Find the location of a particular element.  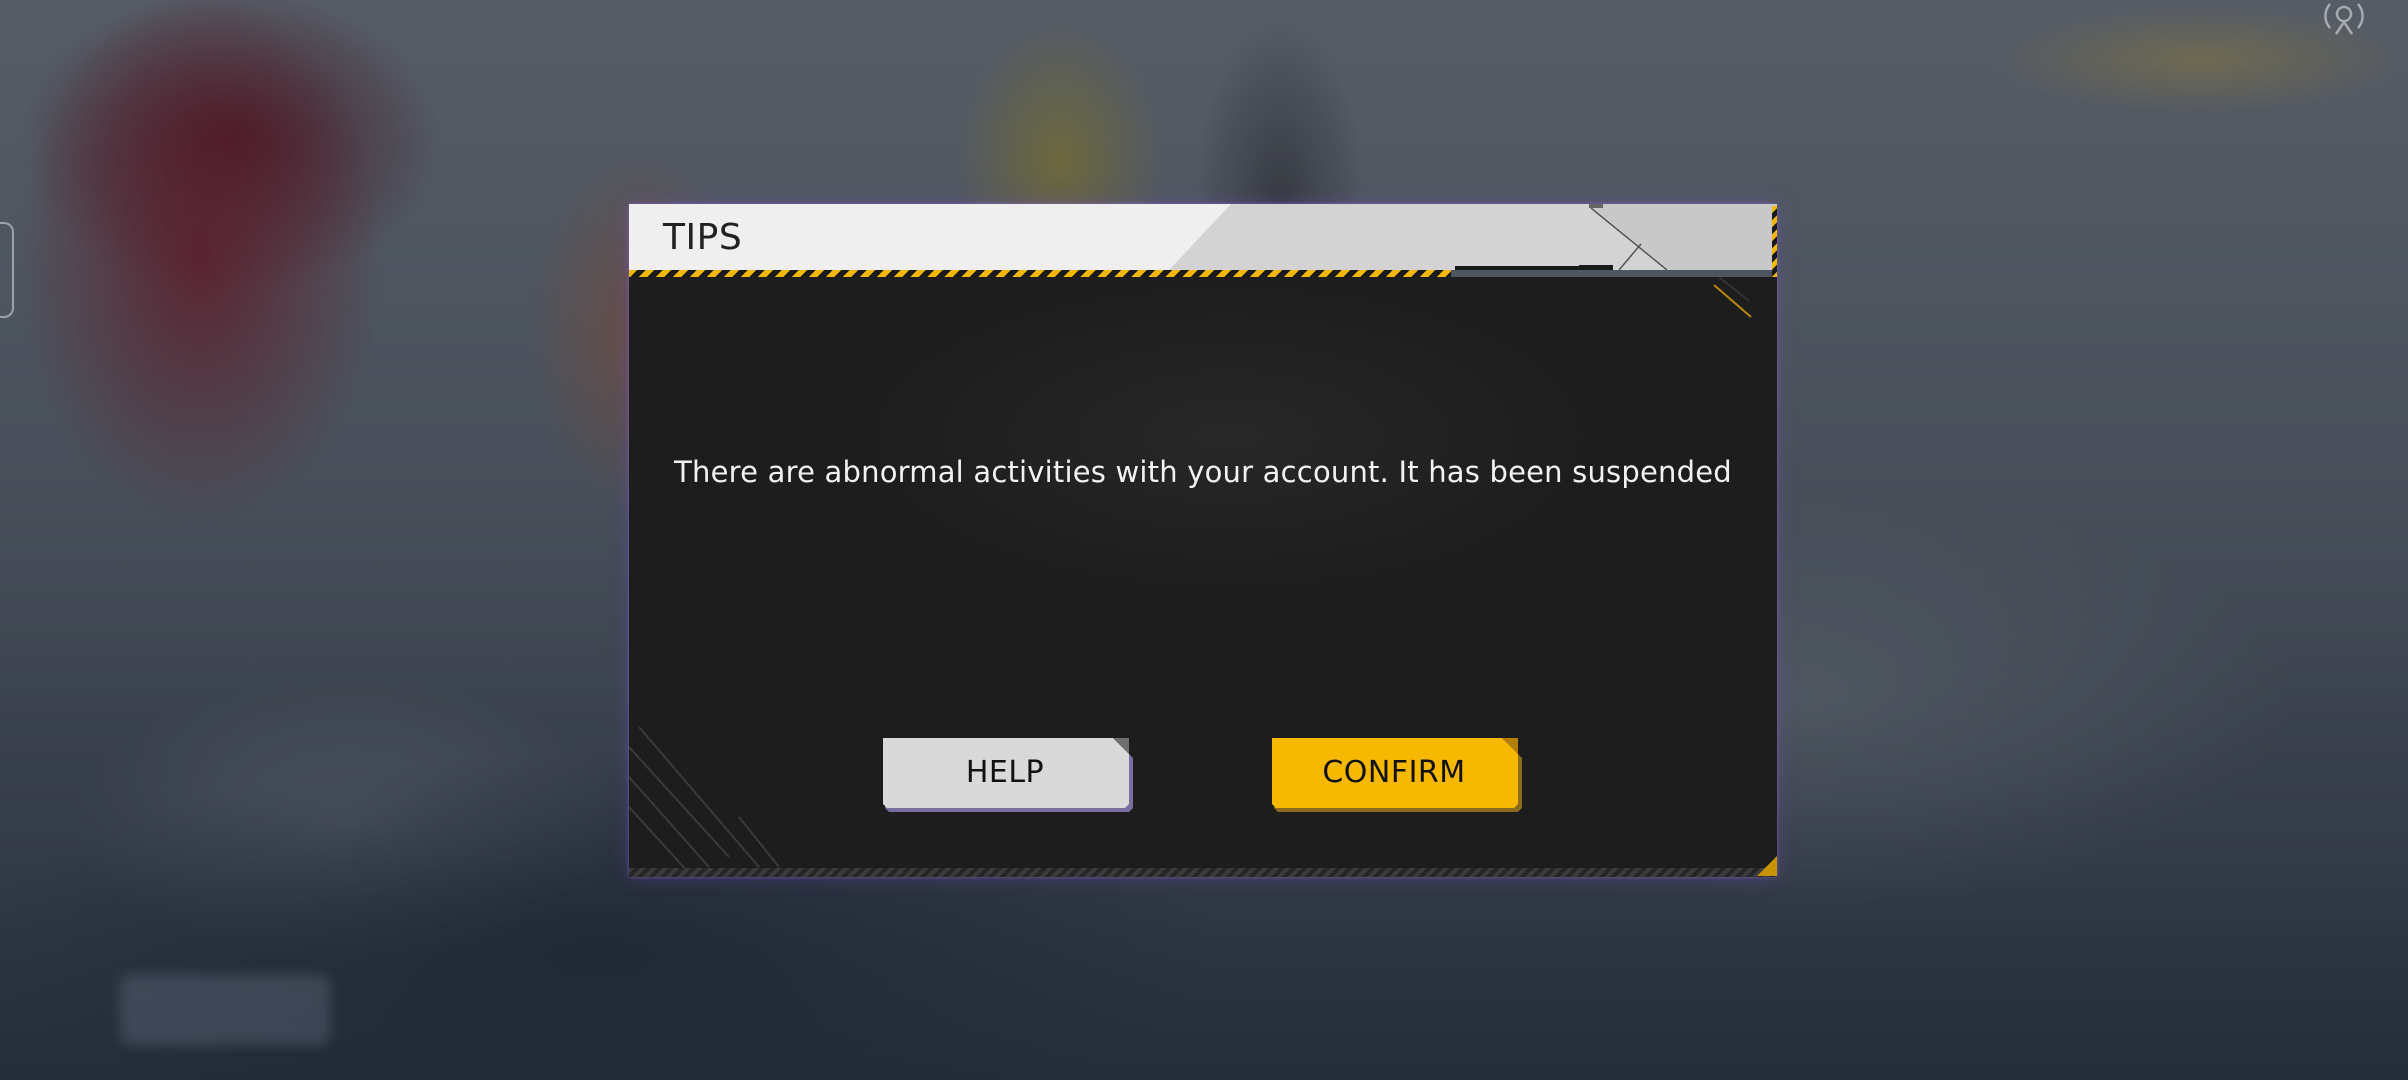

left-edge-panel is located at coordinates (7, 270).